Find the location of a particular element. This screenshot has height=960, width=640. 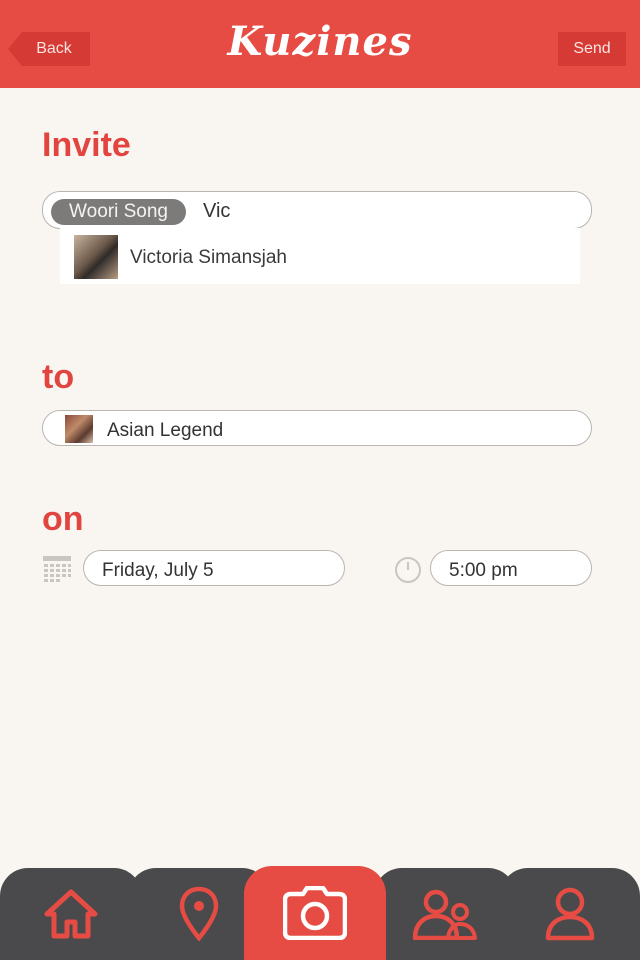

tab-home is located at coordinates (71, 914).